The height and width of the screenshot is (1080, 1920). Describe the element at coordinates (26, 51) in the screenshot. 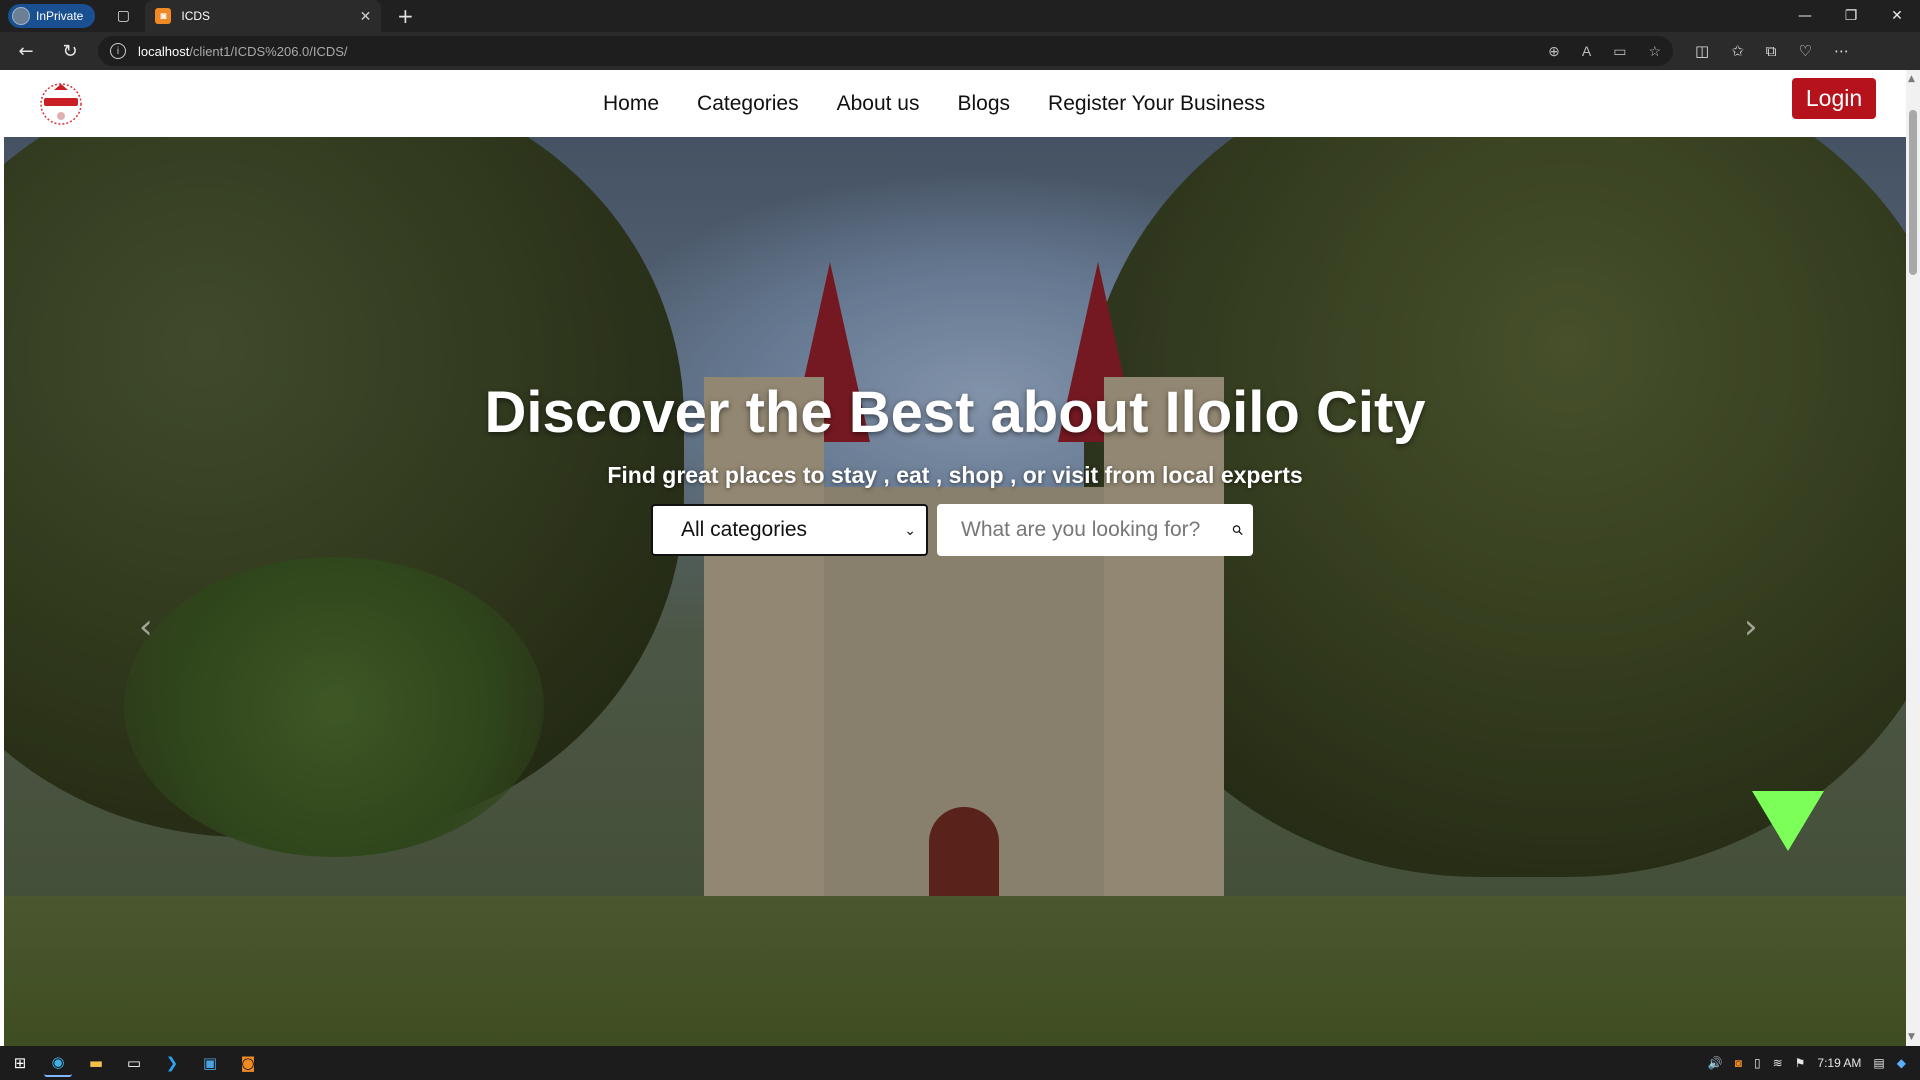

I see `back-icon: ←` at that location.